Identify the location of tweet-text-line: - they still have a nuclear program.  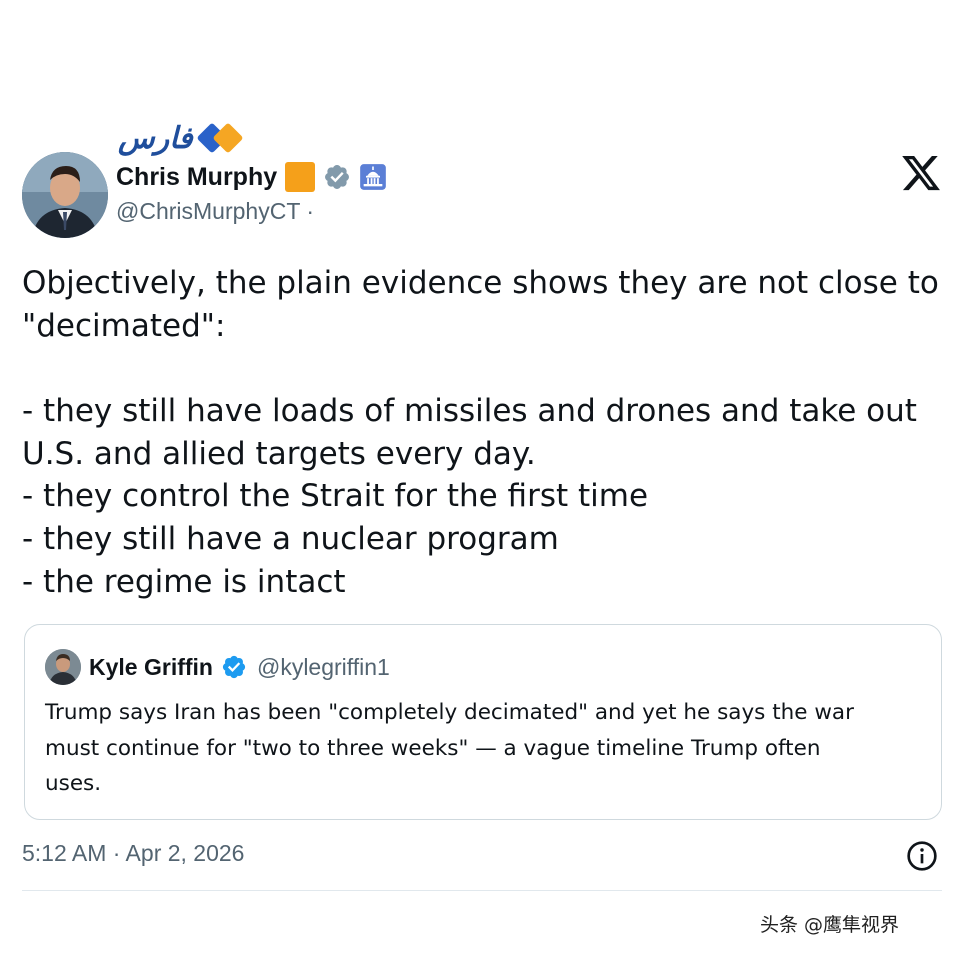
(290, 539).